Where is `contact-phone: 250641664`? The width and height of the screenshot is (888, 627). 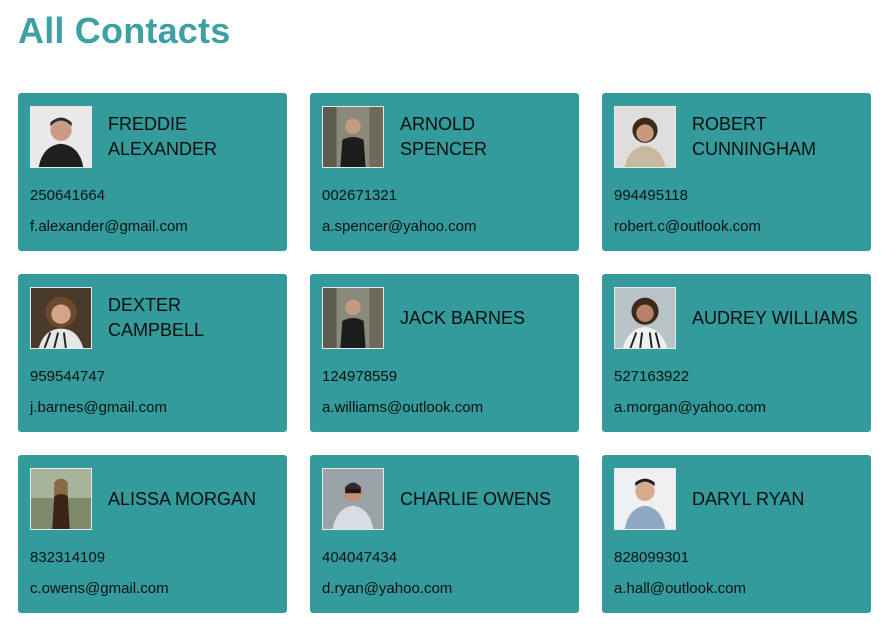 contact-phone: 250641664 is located at coordinates (68, 195).